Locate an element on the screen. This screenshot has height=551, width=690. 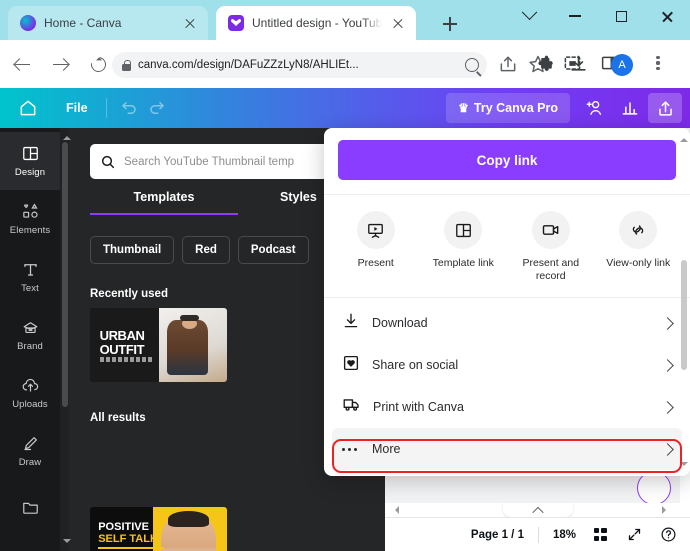
floating-action-button is located at coordinates (654, 488).